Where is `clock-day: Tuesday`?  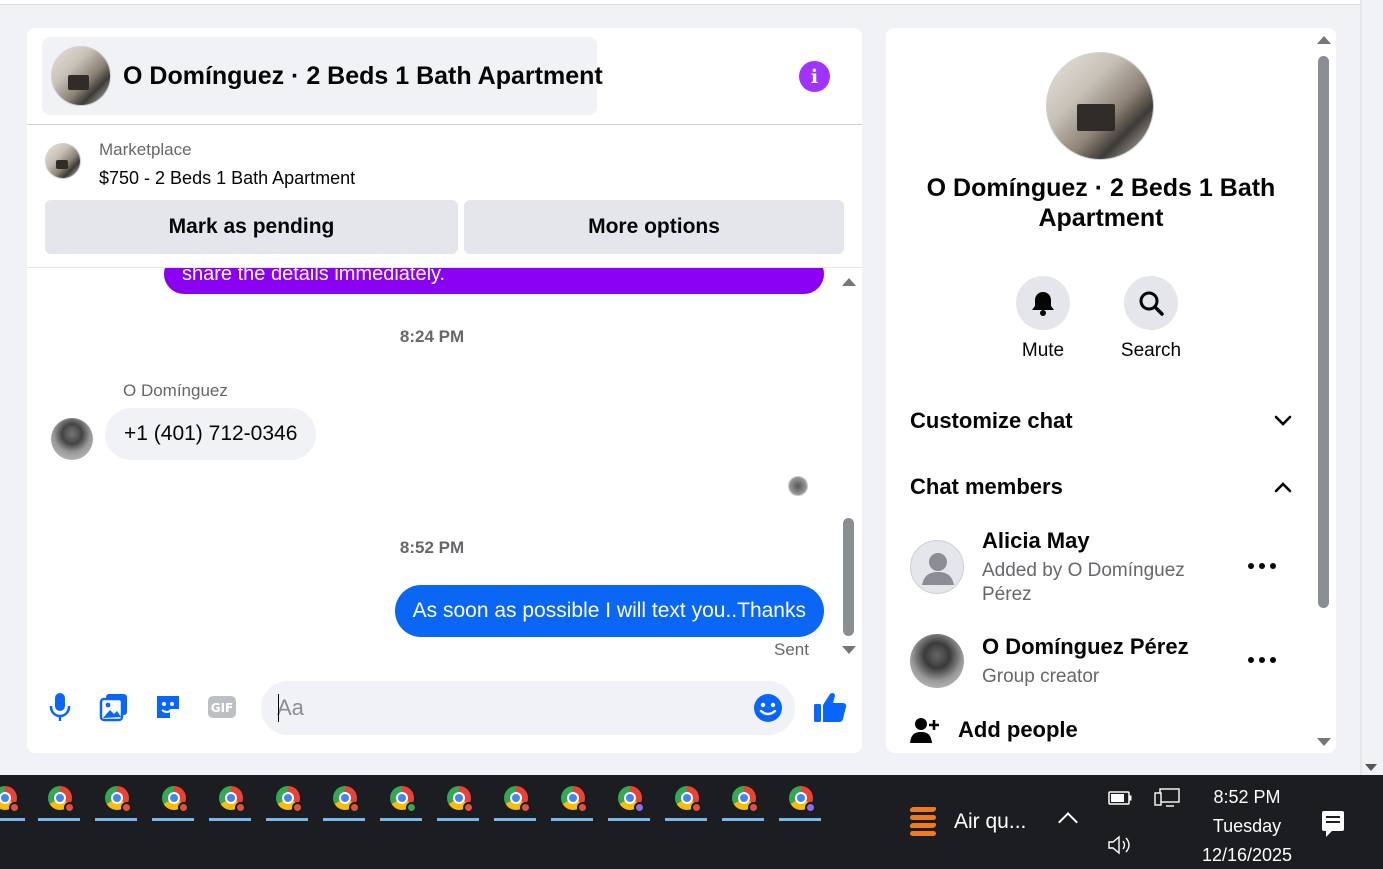
clock-day: Tuesday is located at coordinates (1247, 826).